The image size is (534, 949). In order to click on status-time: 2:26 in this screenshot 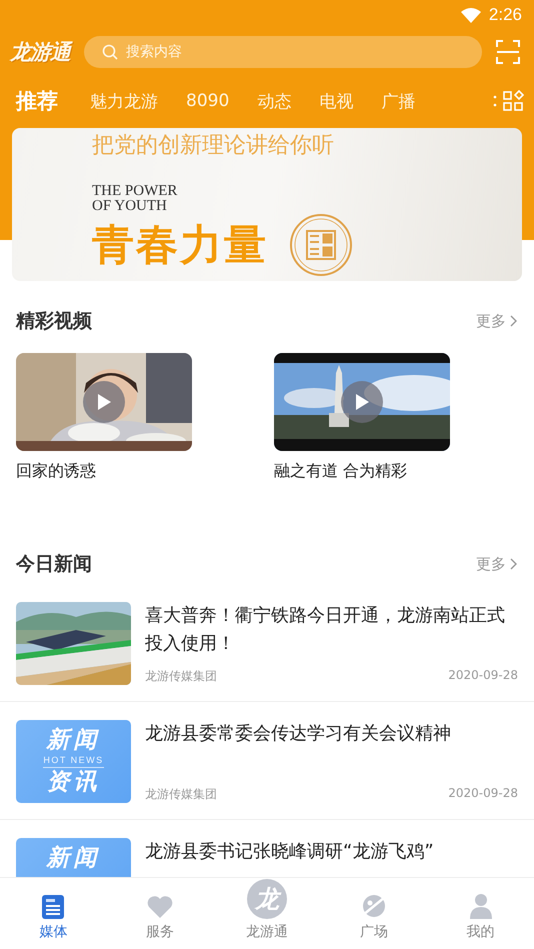, I will do `click(505, 15)`.